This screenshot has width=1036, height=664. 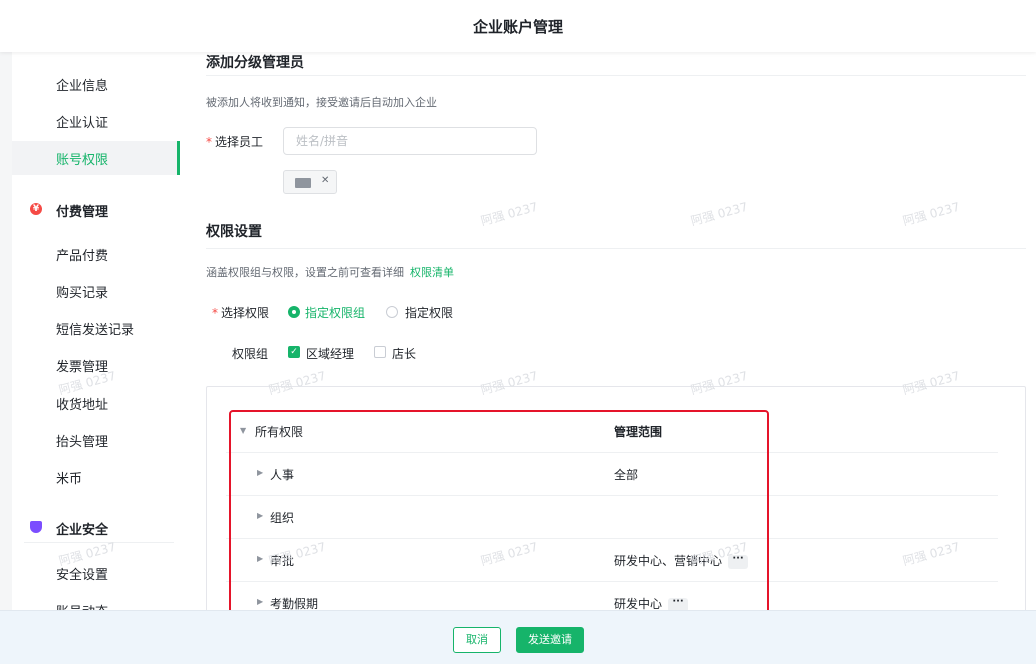 I want to click on selected-employee-tag: ✕, so click(x=310, y=182).